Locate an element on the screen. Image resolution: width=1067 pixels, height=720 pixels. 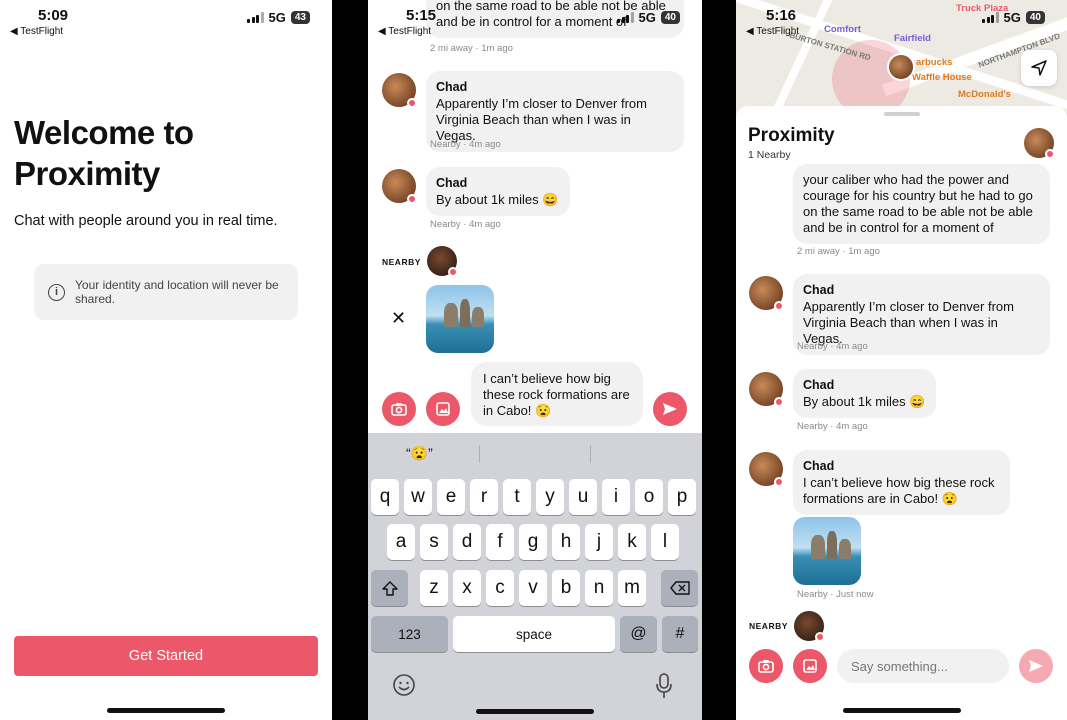
get-started-button: Get Started is located at coordinates (166, 656).